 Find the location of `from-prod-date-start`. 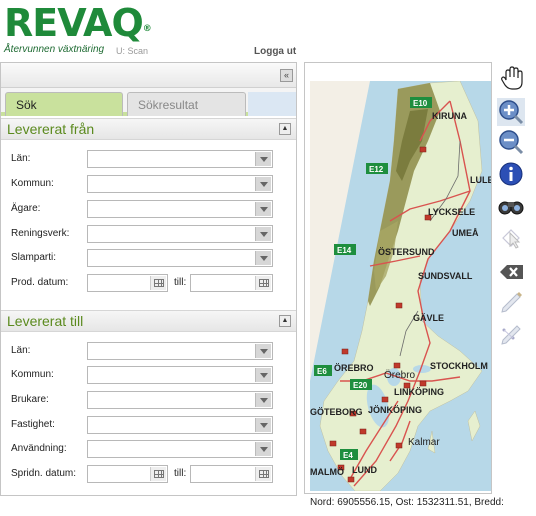

from-prod-date-start is located at coordinates (127, 283).